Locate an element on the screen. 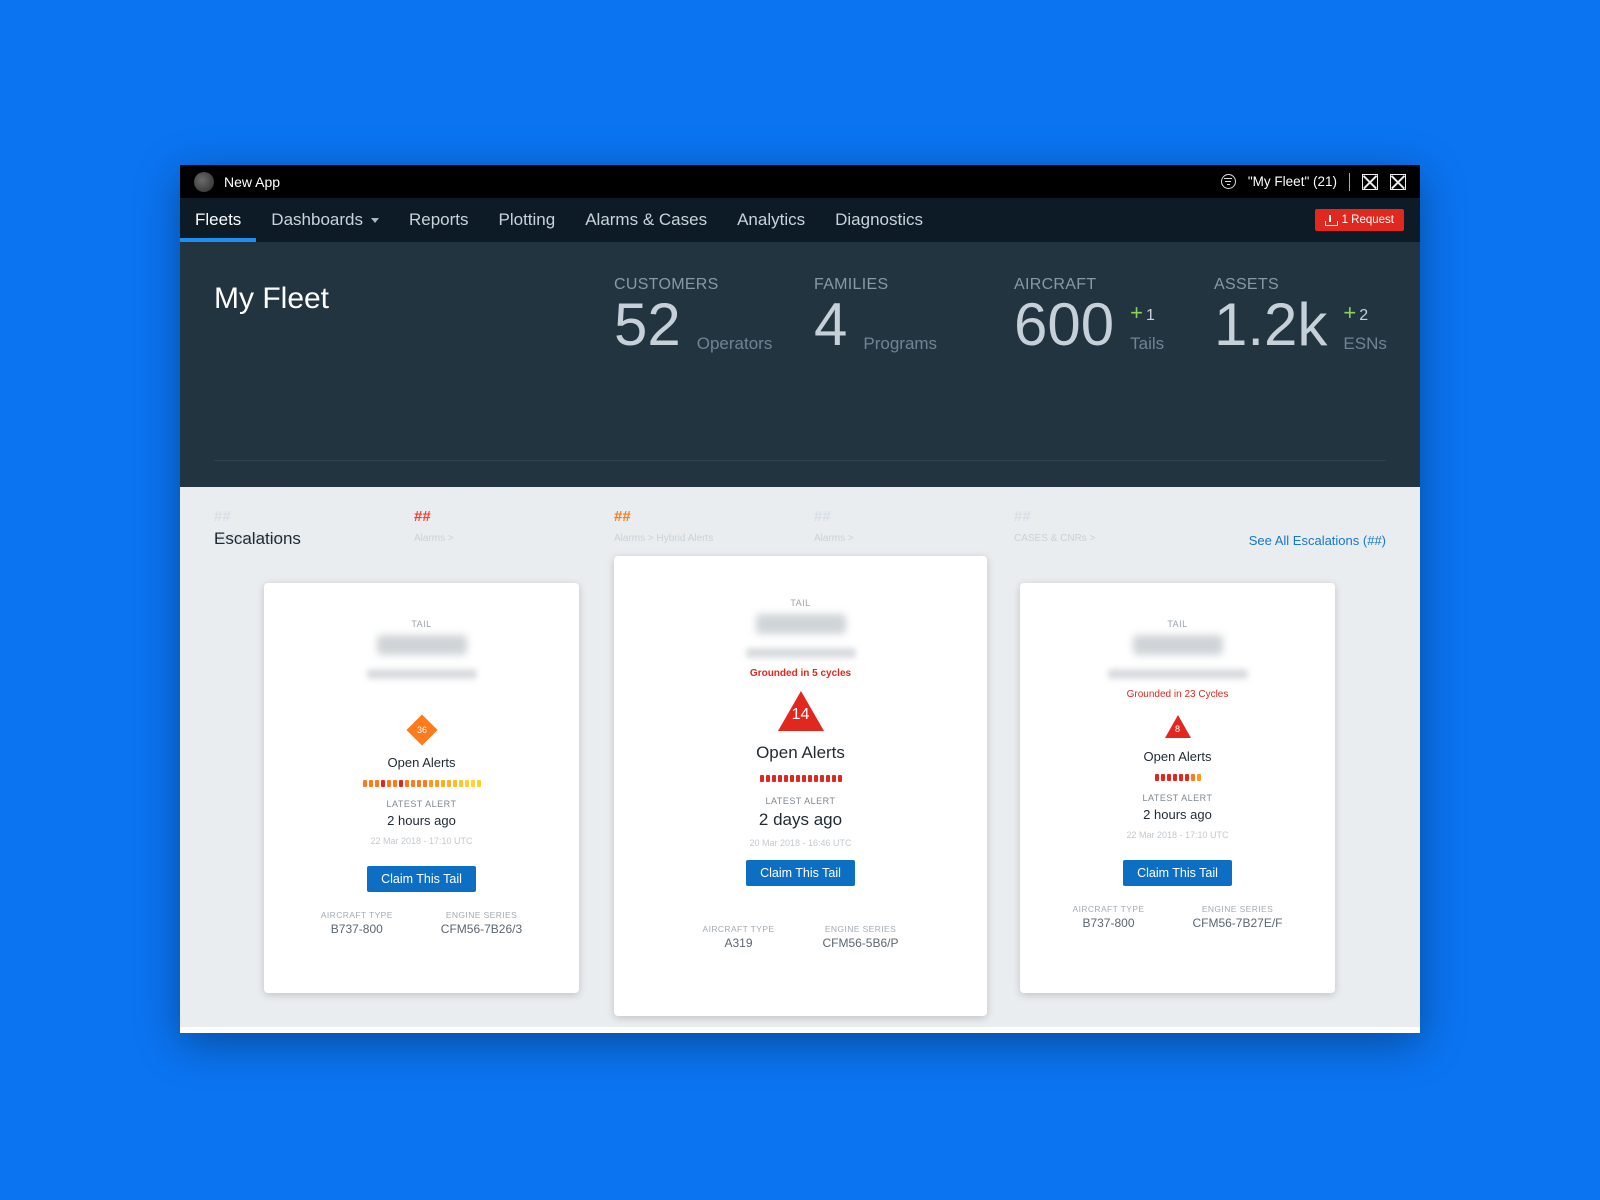 This screenshot has height=1200, width=1600. grounded-warning: Grounded in 23 Cycles is located at coordinates (1177, 694).